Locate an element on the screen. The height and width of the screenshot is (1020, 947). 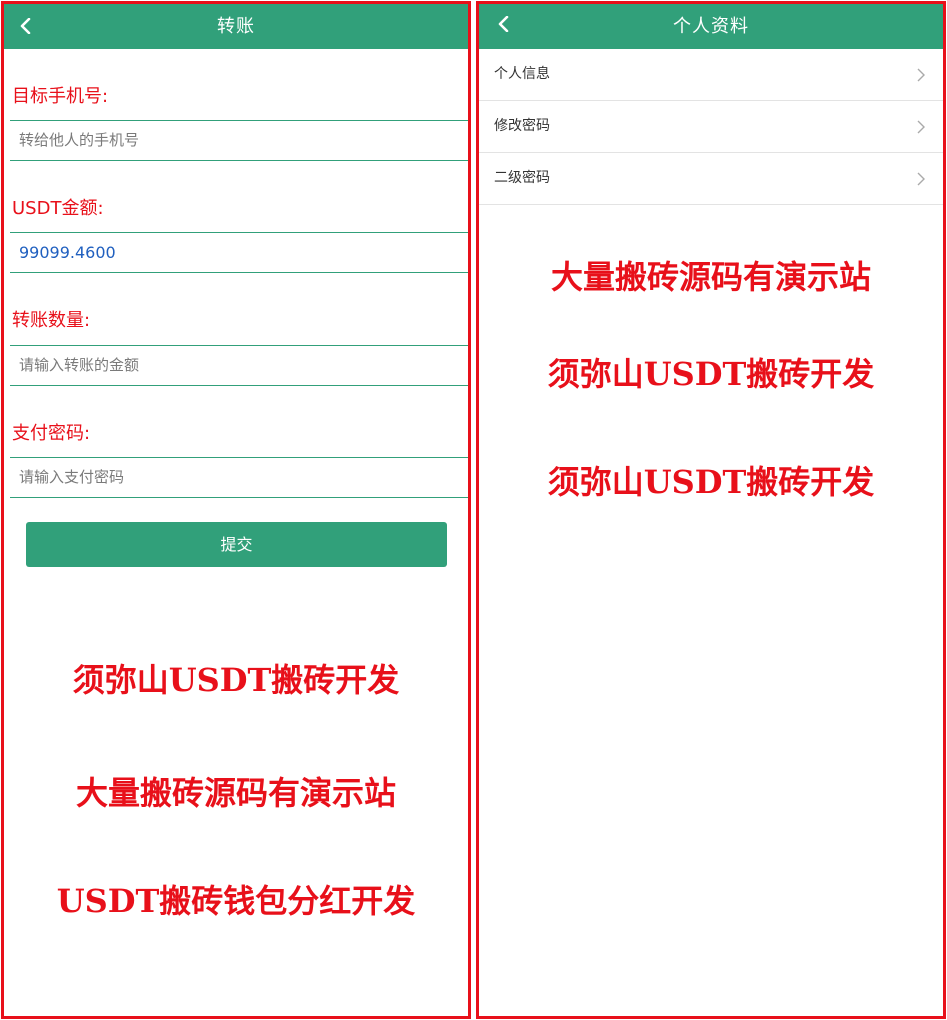
submit-button: 提交 is located at coordinates (236, 544).